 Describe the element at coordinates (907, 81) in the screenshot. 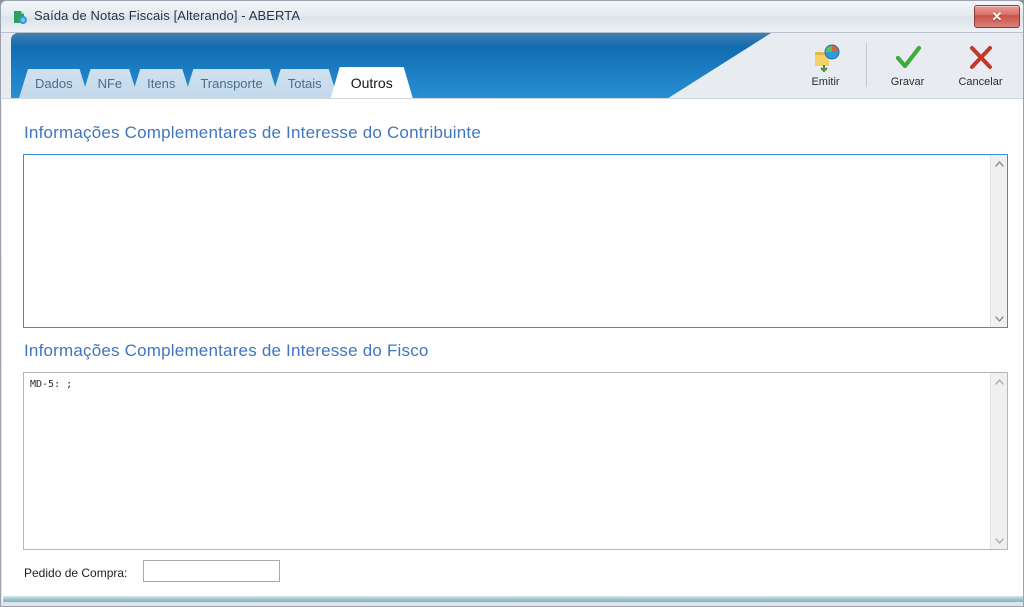

I see `gravar-label: Gravar` at that location.